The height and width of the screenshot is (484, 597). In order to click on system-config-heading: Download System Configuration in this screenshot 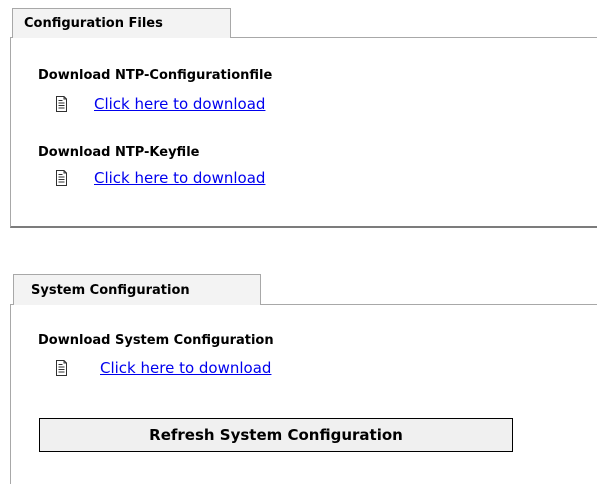, I will do `click(156, 340)`.